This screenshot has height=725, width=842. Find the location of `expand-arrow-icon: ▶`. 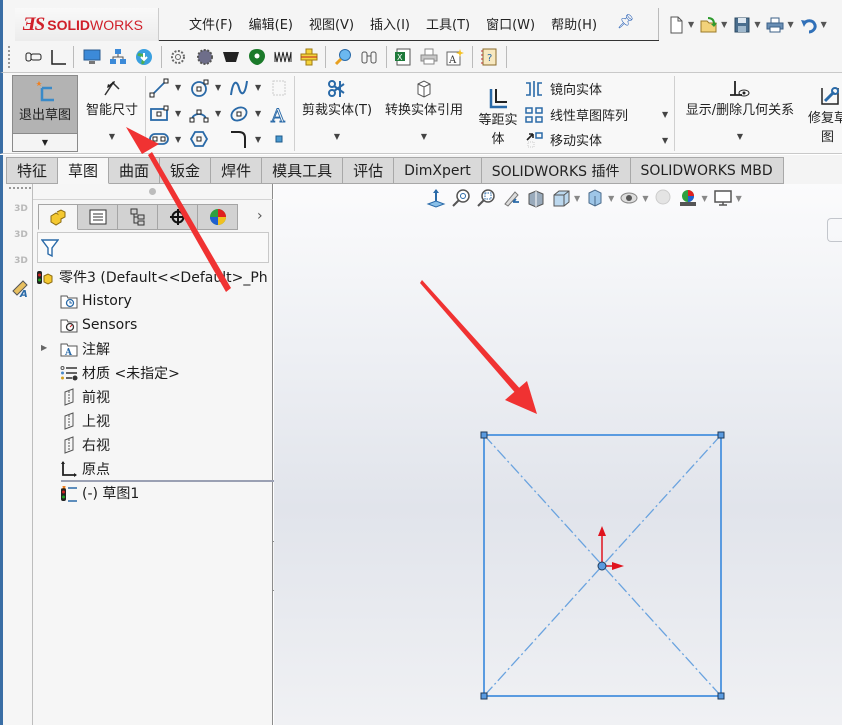

expand-arrow-icon: ▶ is located at coordinates (44, 347).